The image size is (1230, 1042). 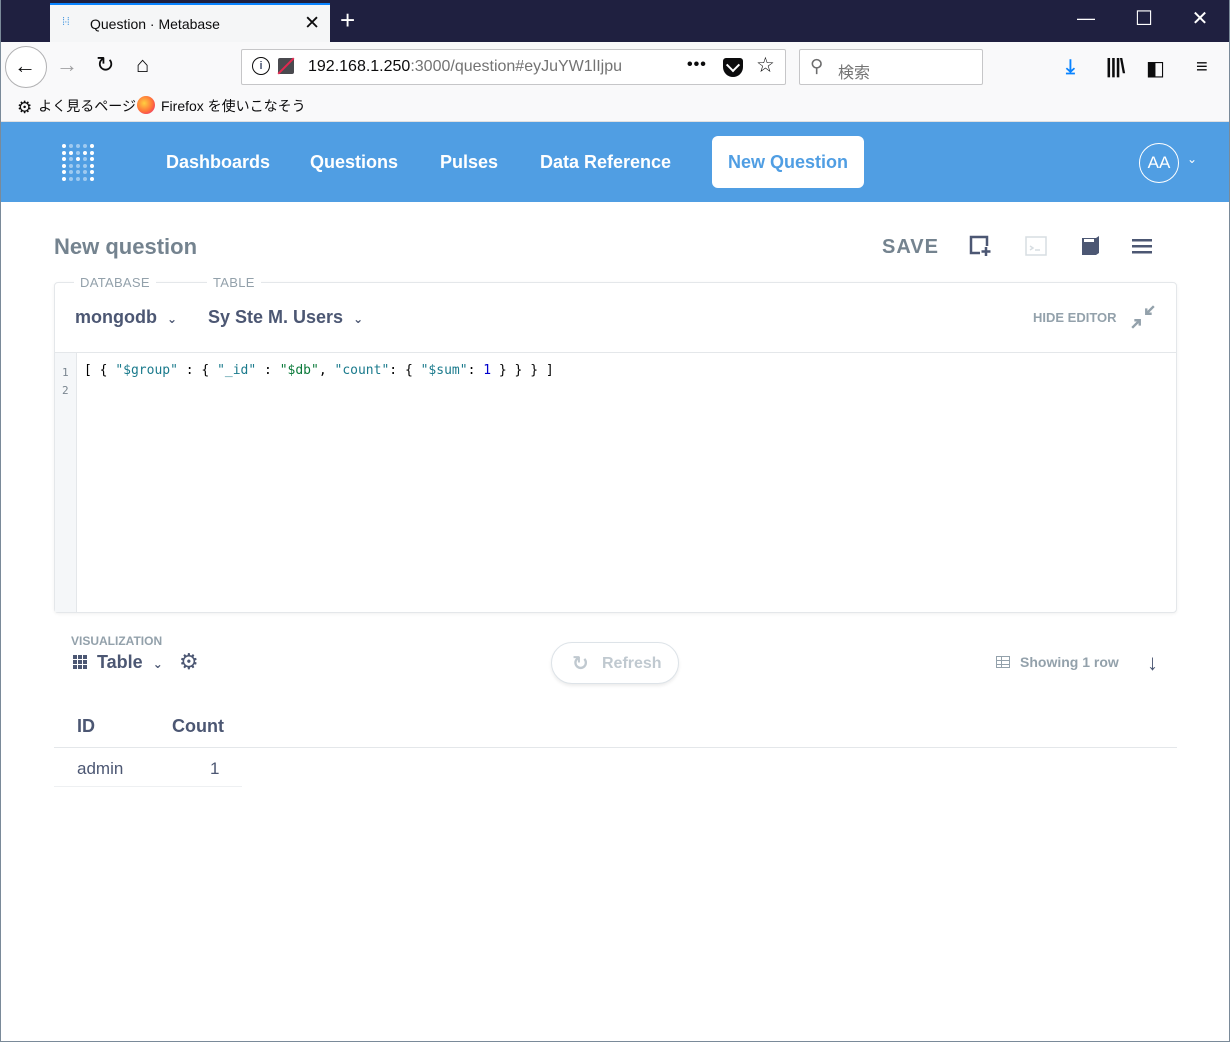 What do you see at coordinates (115, 282) in the screenshot?
I see `database-label: DATABASE` at bounding box center [115, 282].